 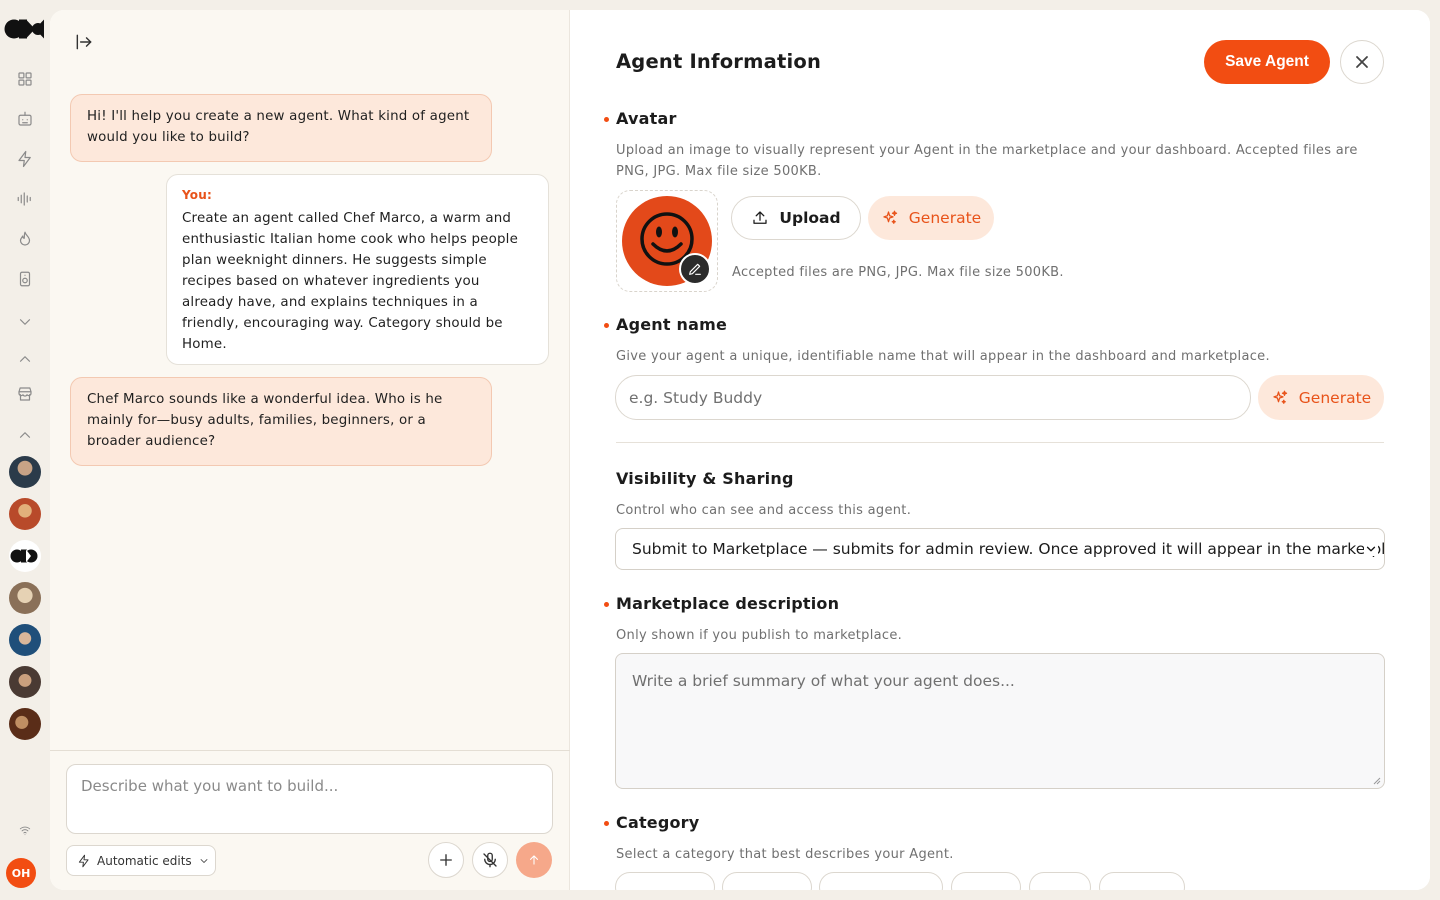 I want to click on page-title: Agent Information, so click(x=719, y=61).